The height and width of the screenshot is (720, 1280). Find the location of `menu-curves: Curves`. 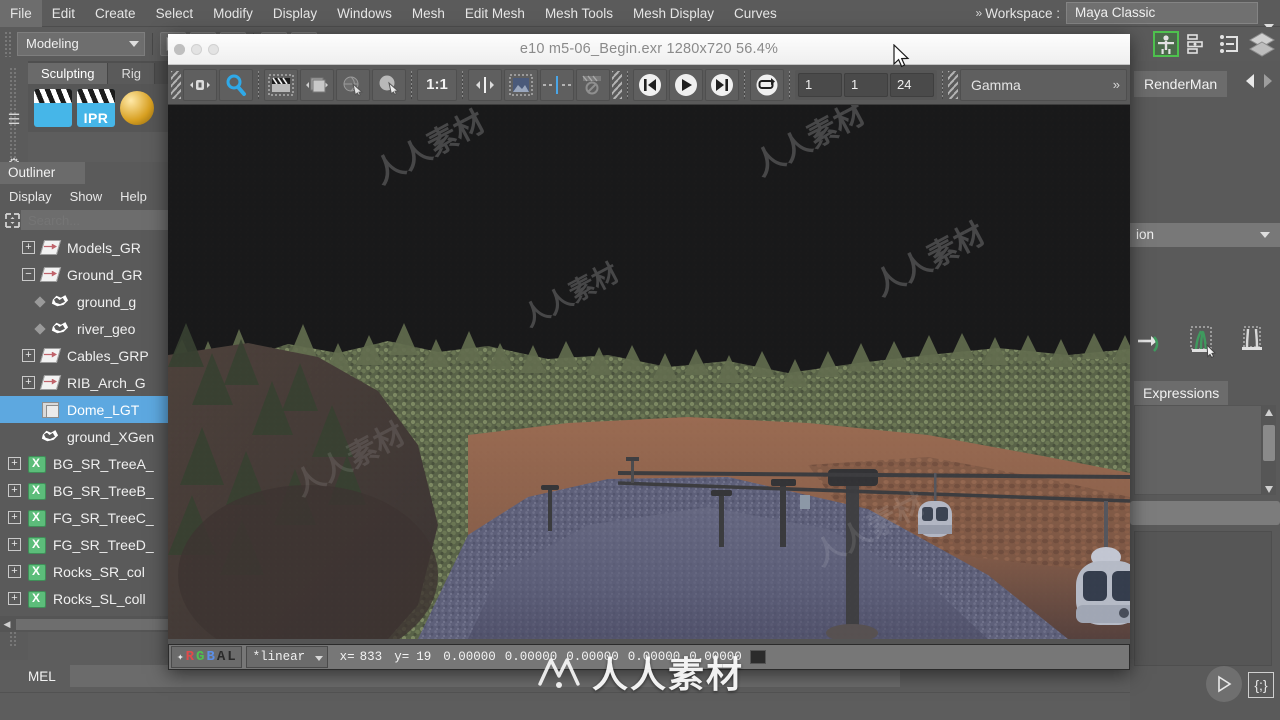

menu-curves: Curves is located at coordinates (755, 13).